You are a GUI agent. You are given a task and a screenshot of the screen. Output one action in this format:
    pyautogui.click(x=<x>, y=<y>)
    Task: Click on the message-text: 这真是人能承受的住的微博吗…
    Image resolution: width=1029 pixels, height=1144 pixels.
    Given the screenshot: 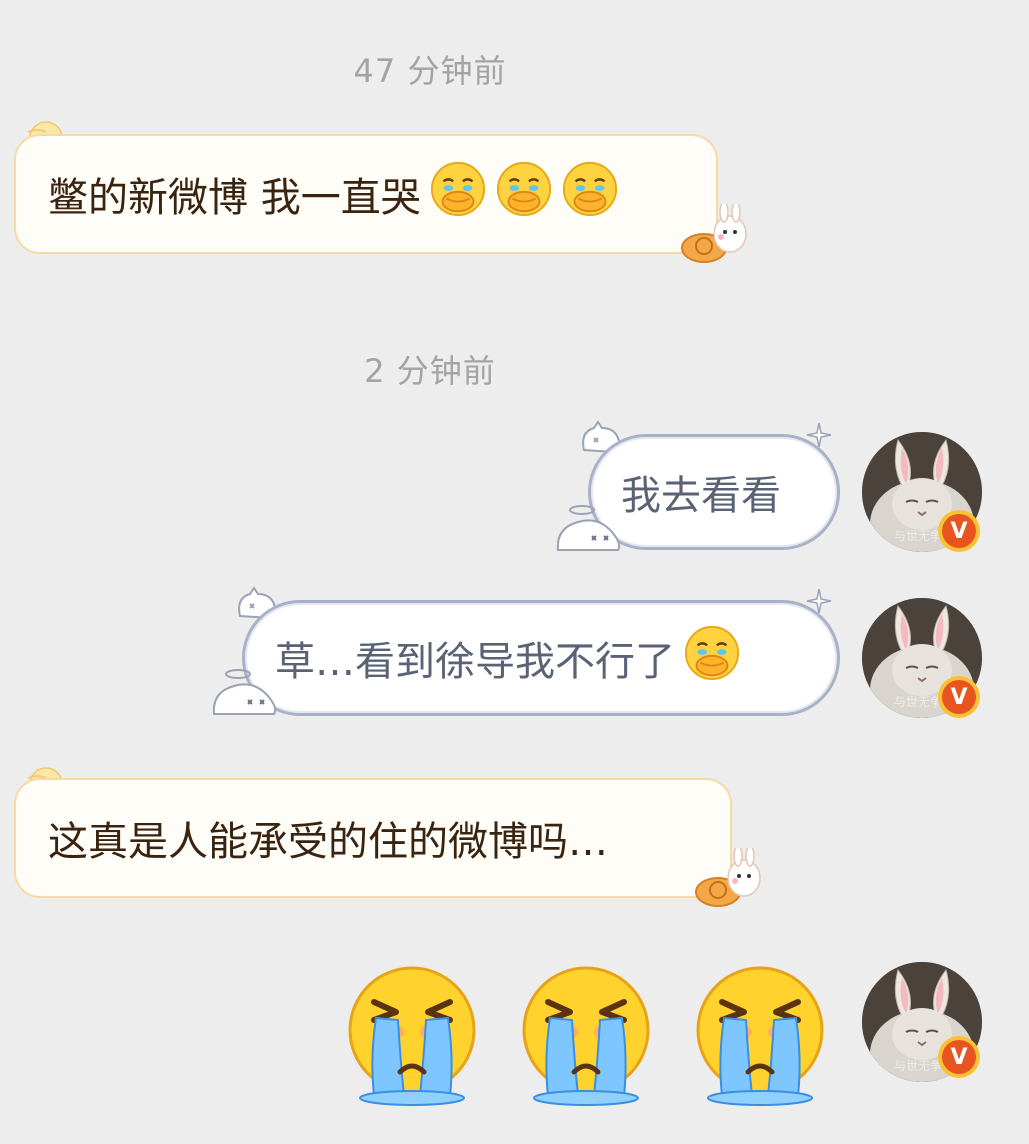 What is the action you would take?
    pyautogui.click(x=328, y=842)
    